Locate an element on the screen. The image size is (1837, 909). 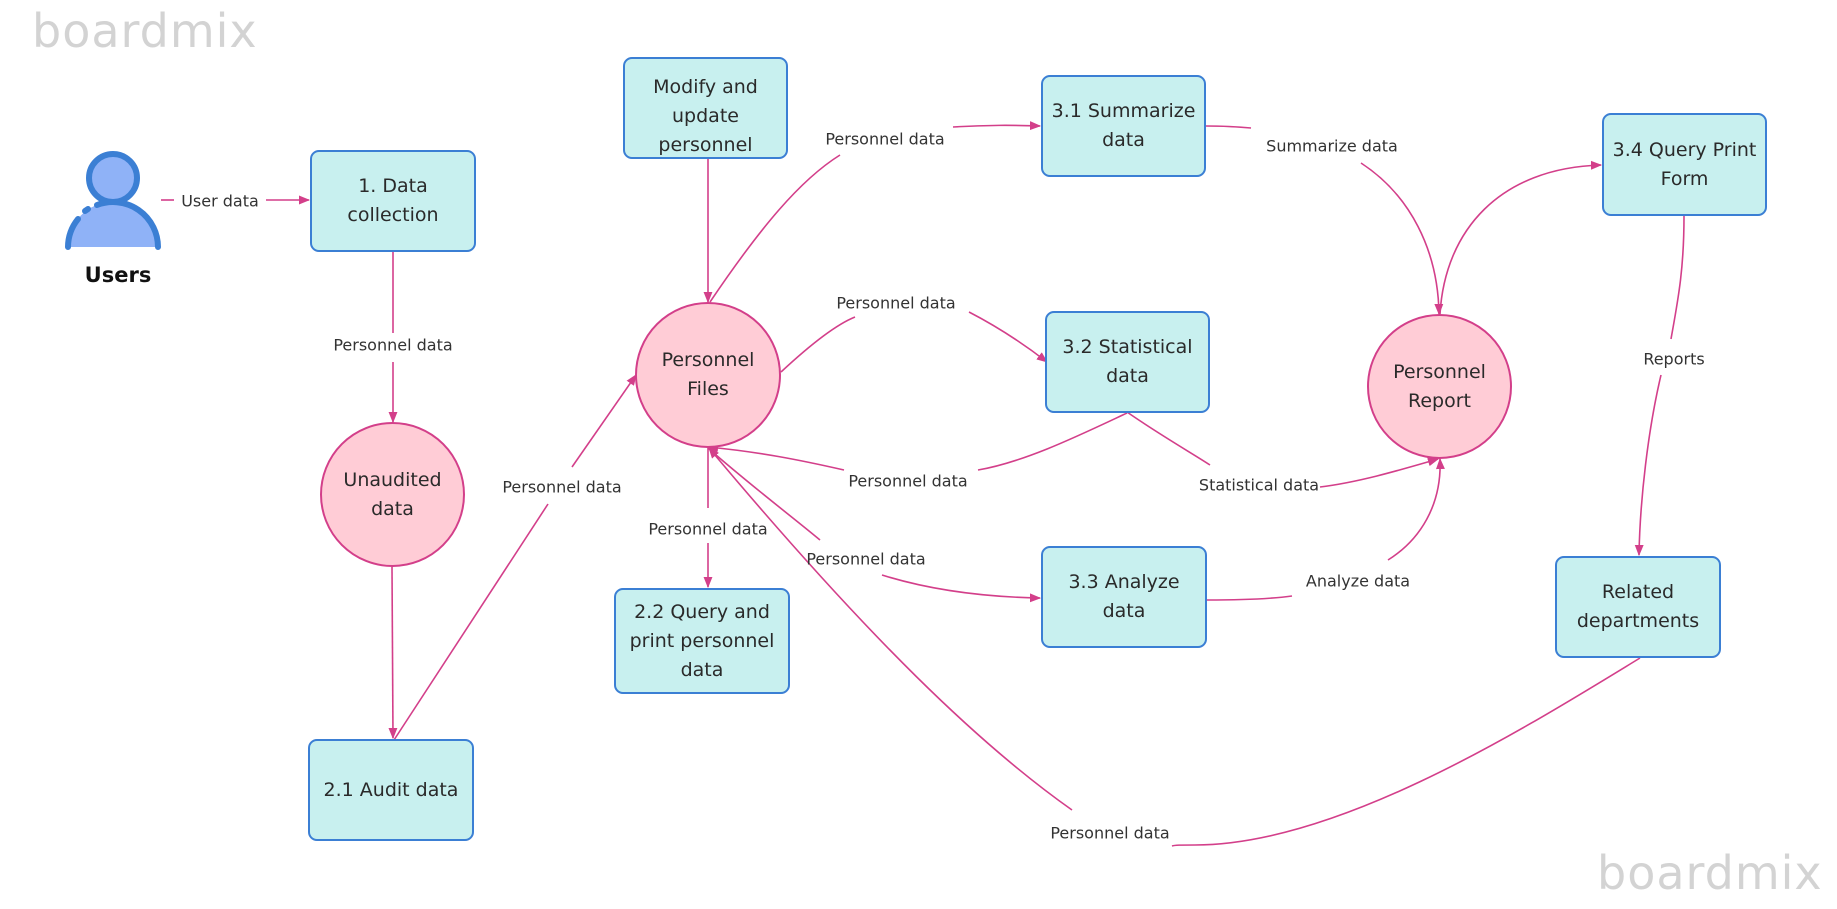
flow-query-form-seg1 is located at coordinates (1677, 277).